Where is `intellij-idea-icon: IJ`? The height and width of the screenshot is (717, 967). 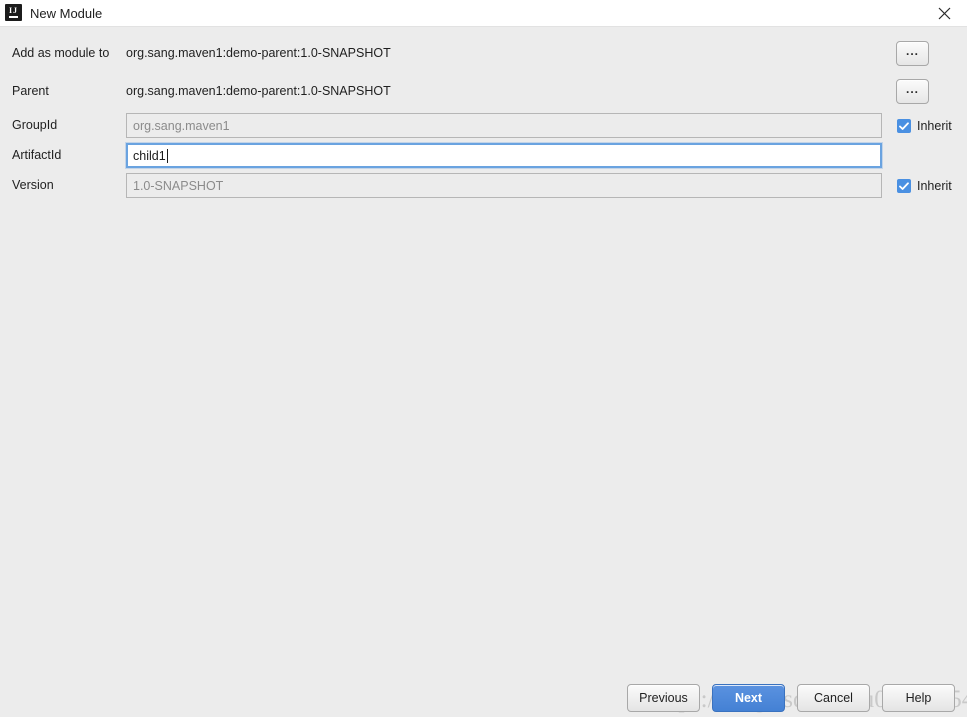
intellij-idea-icon: IJ is located at coordinates (13, 12).